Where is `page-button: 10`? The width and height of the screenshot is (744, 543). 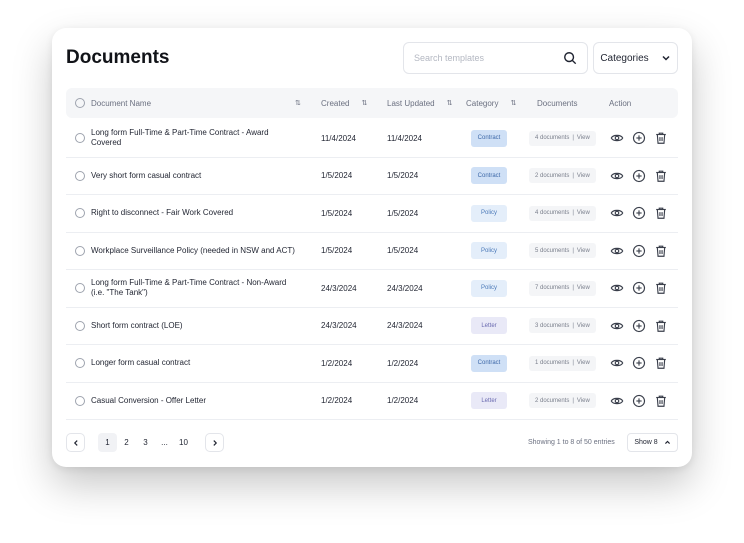 page-button: 10 is located at coordinates (183, 442).